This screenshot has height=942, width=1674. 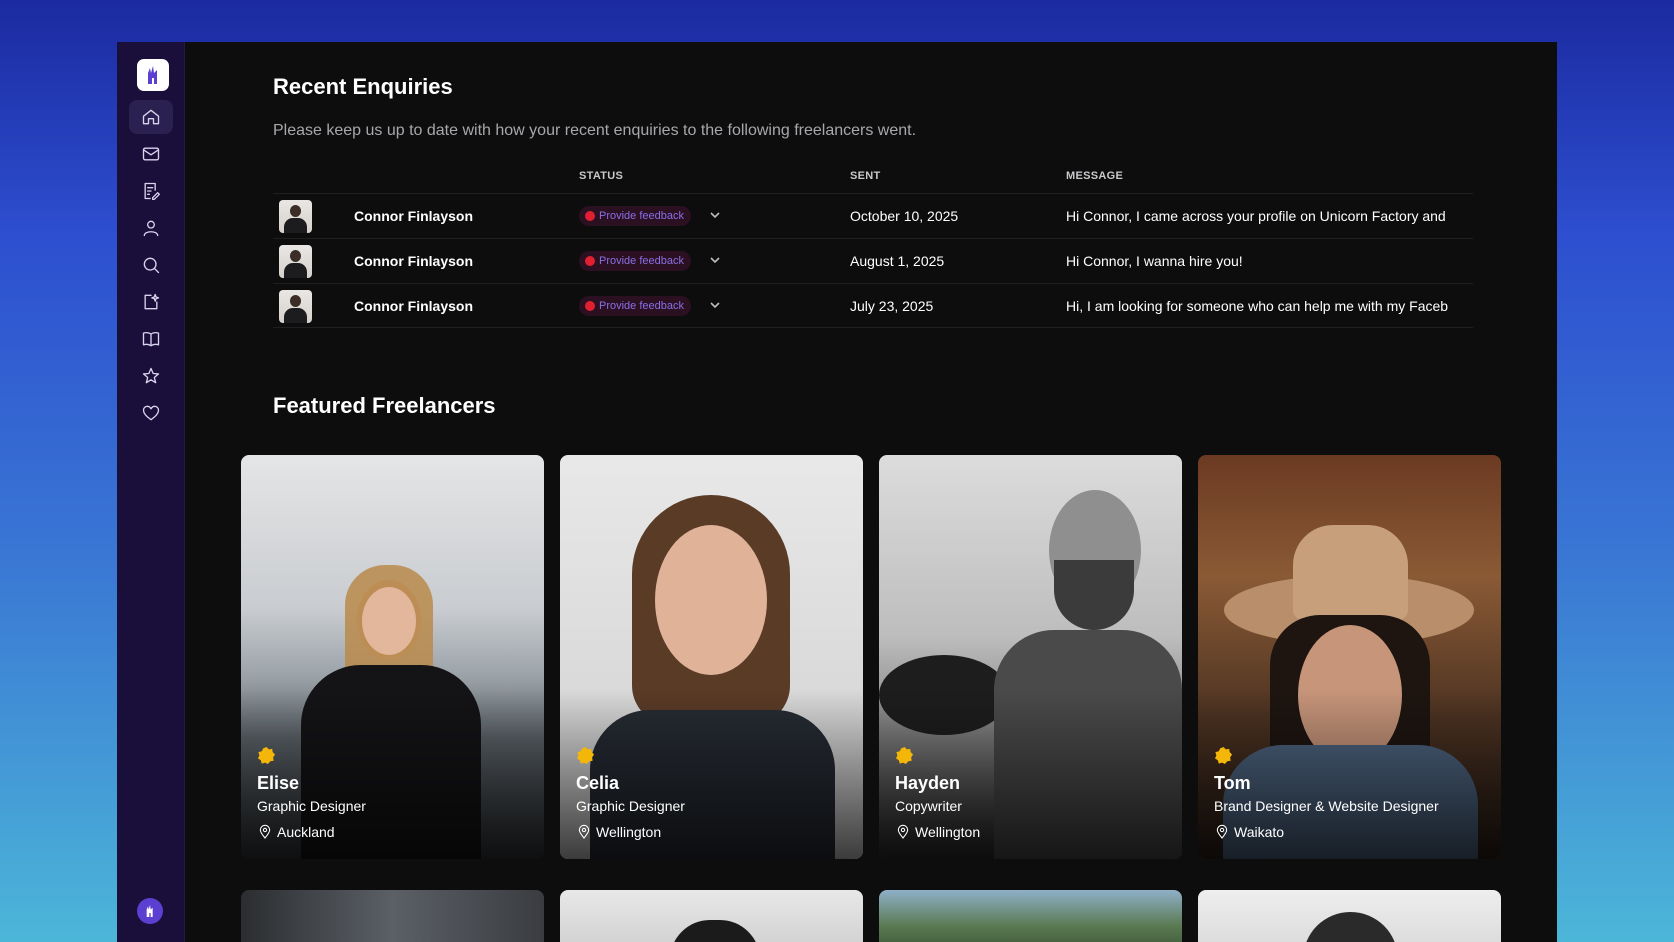 I want to click on heart-icon, so click(x=151, y=413).